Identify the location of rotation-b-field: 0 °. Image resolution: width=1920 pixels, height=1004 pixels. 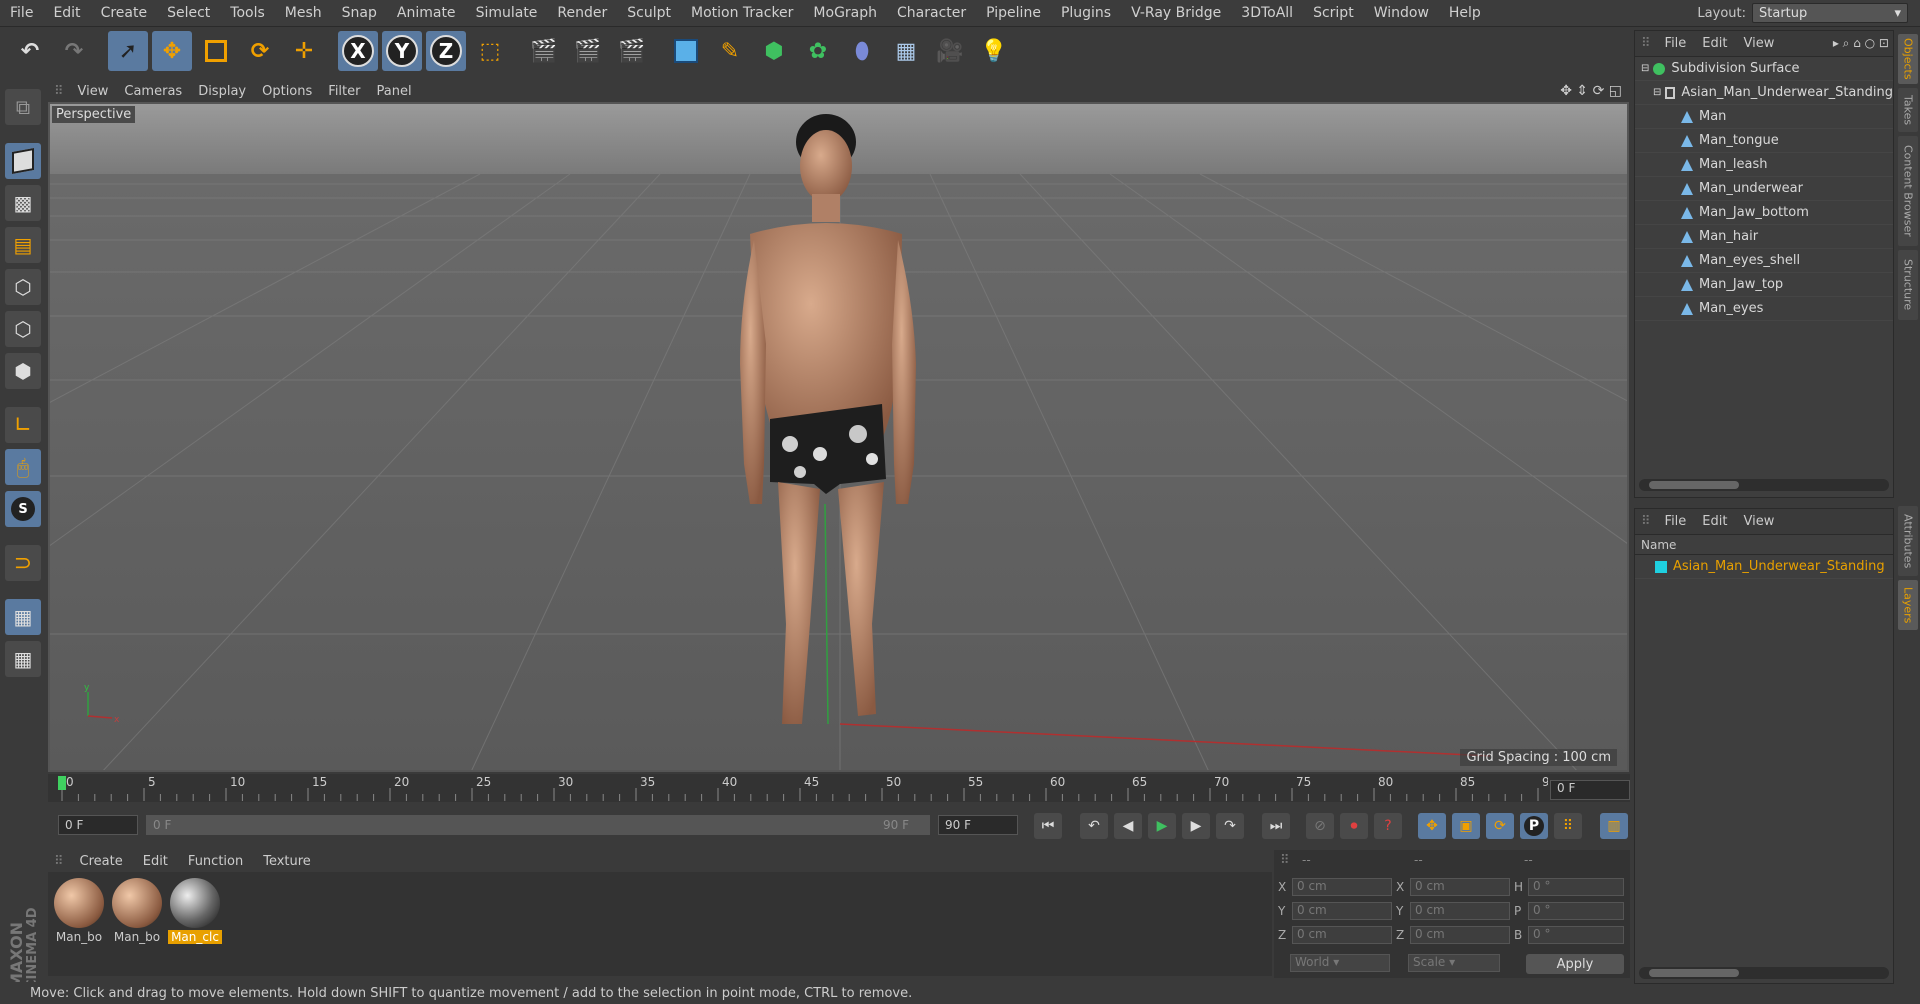
(1576, 935).